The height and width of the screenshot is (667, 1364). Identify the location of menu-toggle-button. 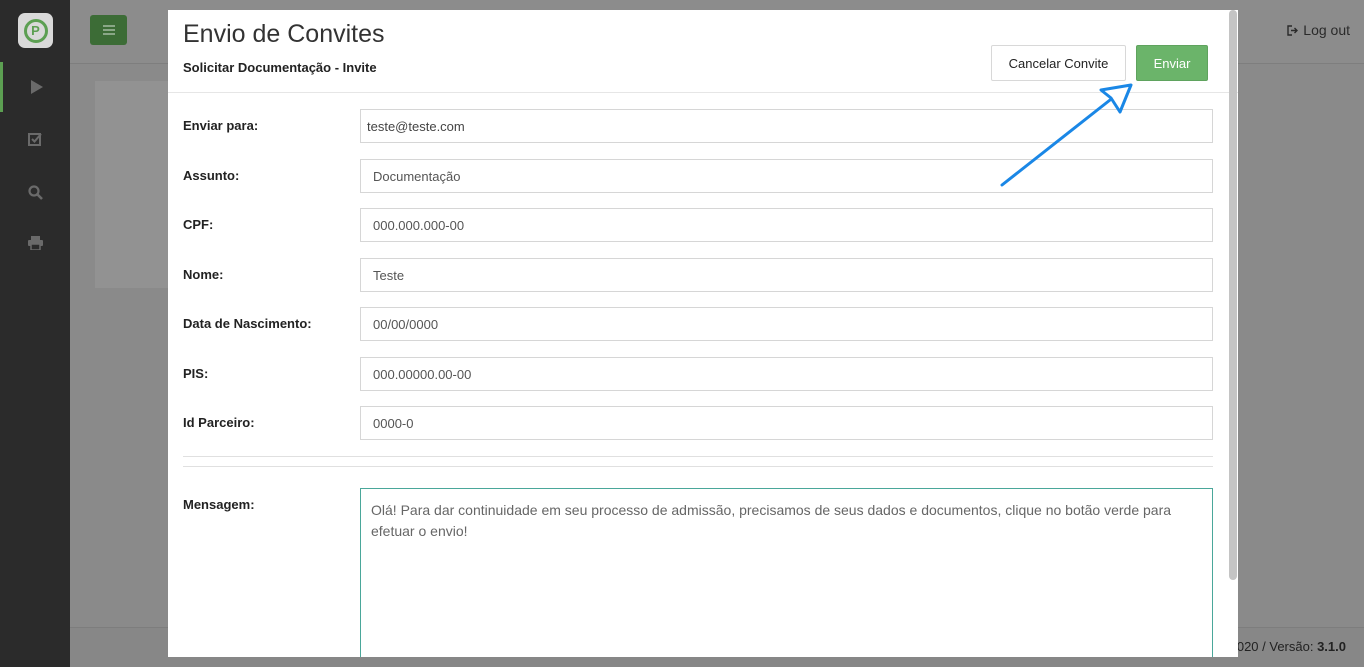
(108, 30).